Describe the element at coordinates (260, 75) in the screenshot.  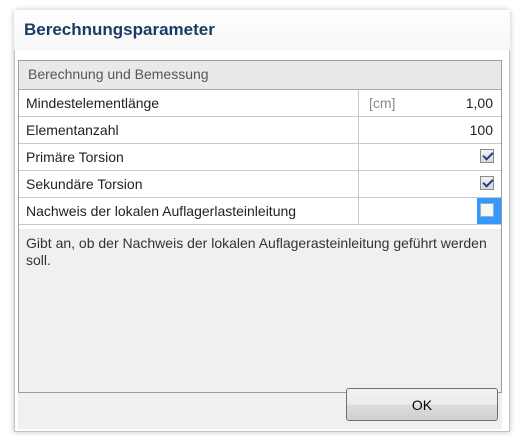
I see `section-header: Berechnung und Bemessung` at that location.